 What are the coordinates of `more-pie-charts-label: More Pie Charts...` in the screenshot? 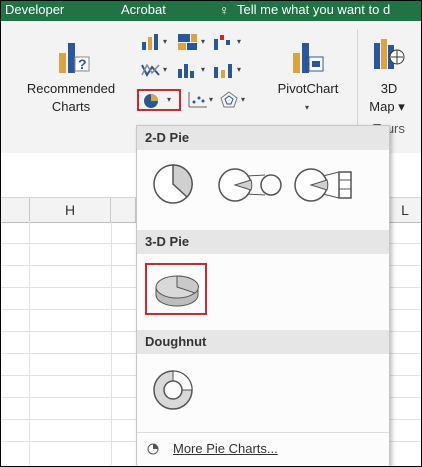 It's located at (225, 448).